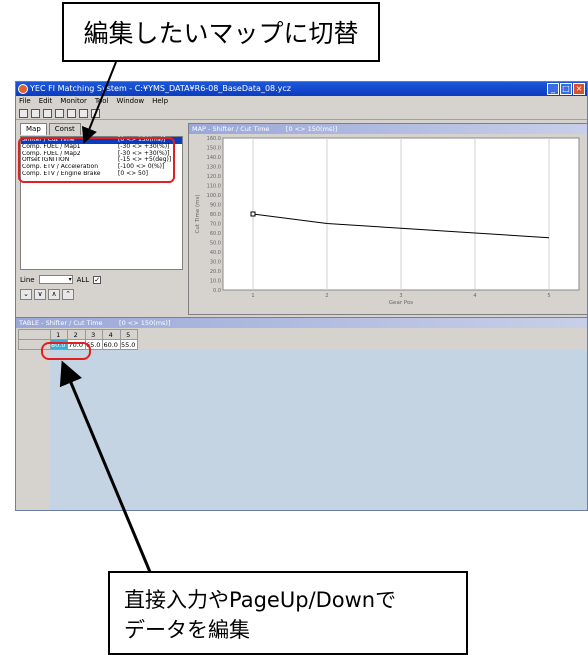  What do you see at coordinates (105, 466) in the screenshot?
I see `arrow-to-active-cell` at bounding box center [105, 466].